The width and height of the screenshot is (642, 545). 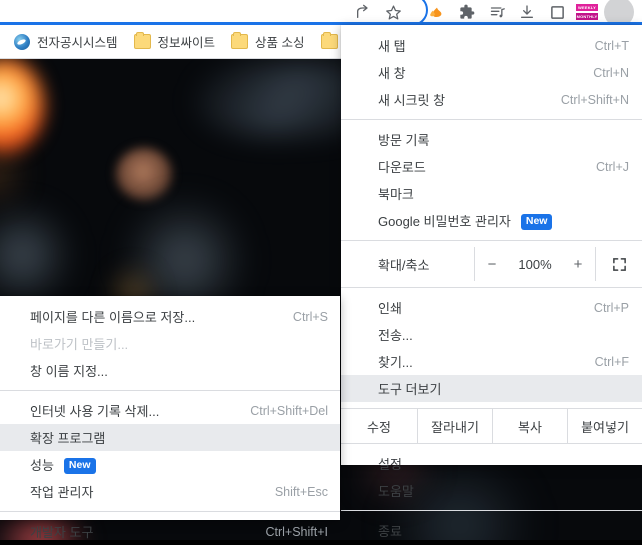 What do you see at coordinates (144, 174) in the screenshot?
I see `bokeh-light-brown` at bounding box center [144, 174].